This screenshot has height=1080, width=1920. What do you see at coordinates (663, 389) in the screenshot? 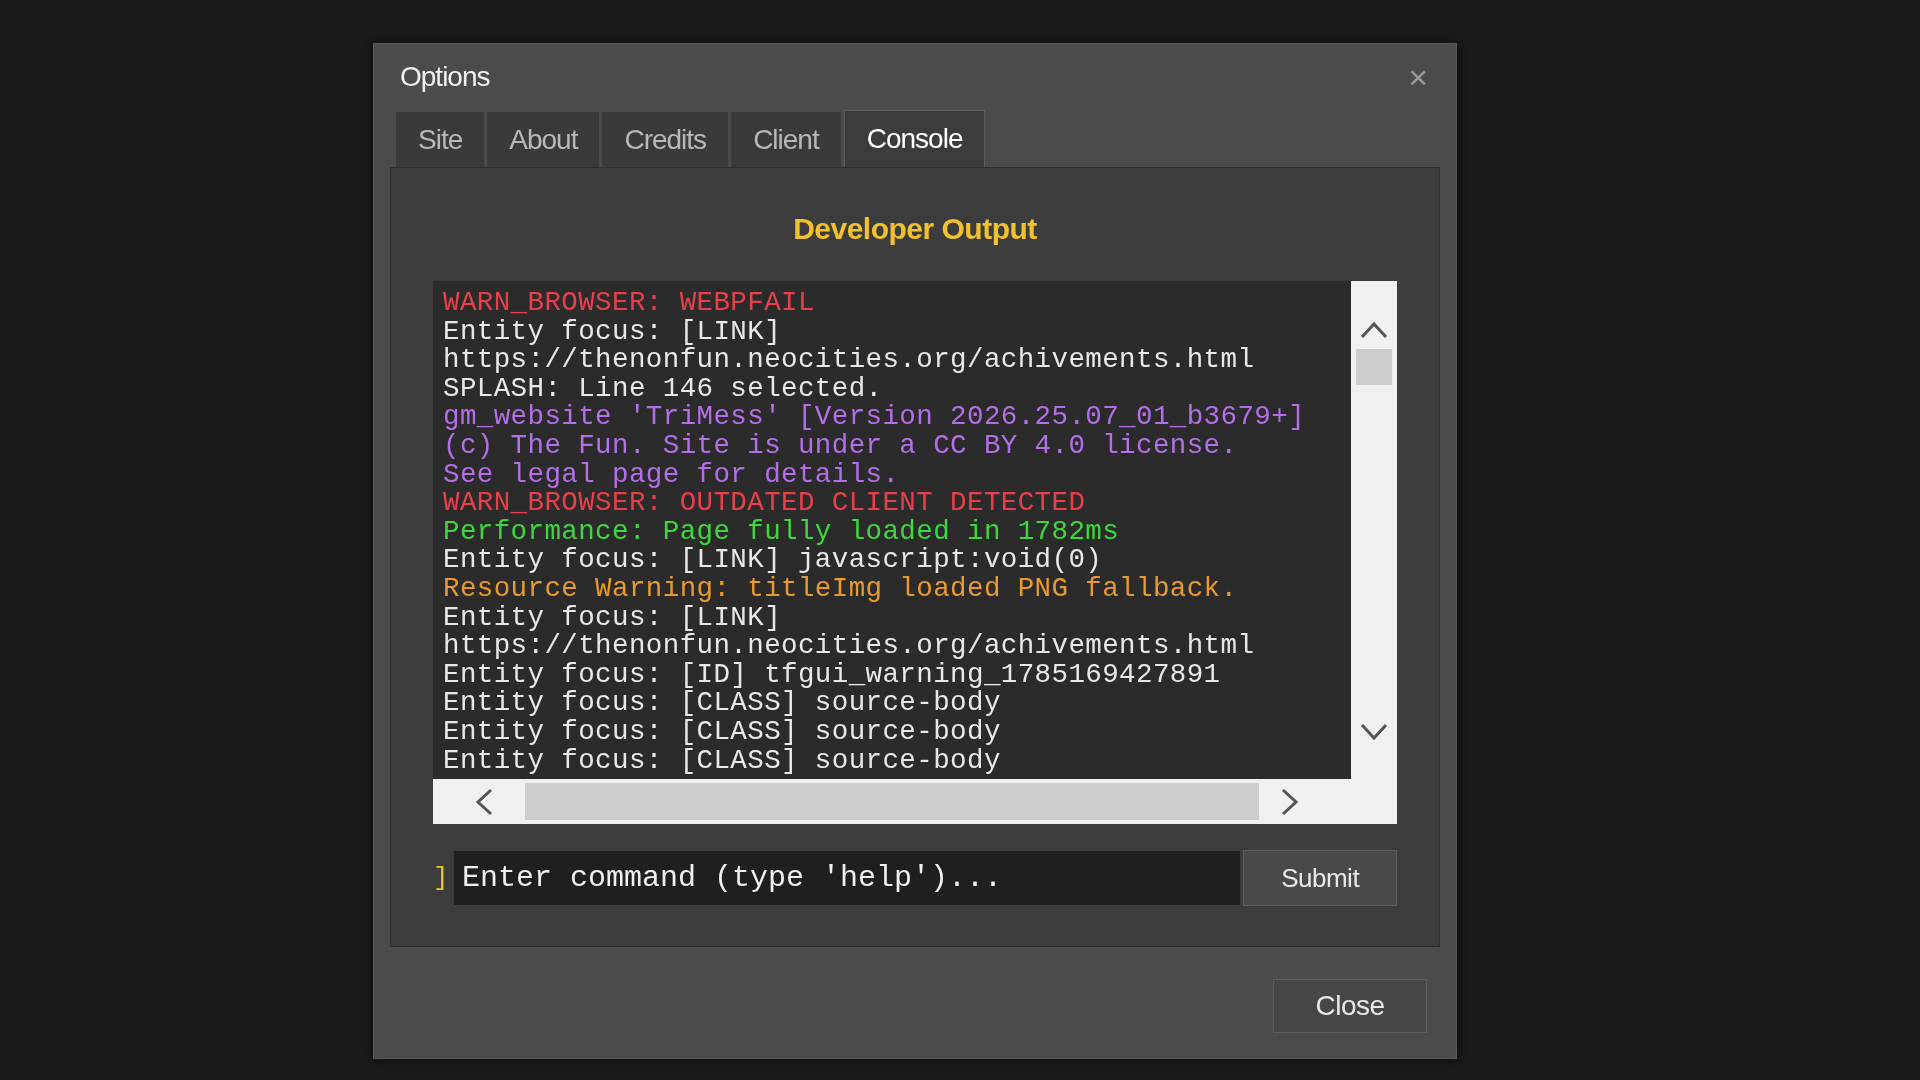
I see `console-line: SPLASH: Line 146 selected.` at bounding box center [663, 389].